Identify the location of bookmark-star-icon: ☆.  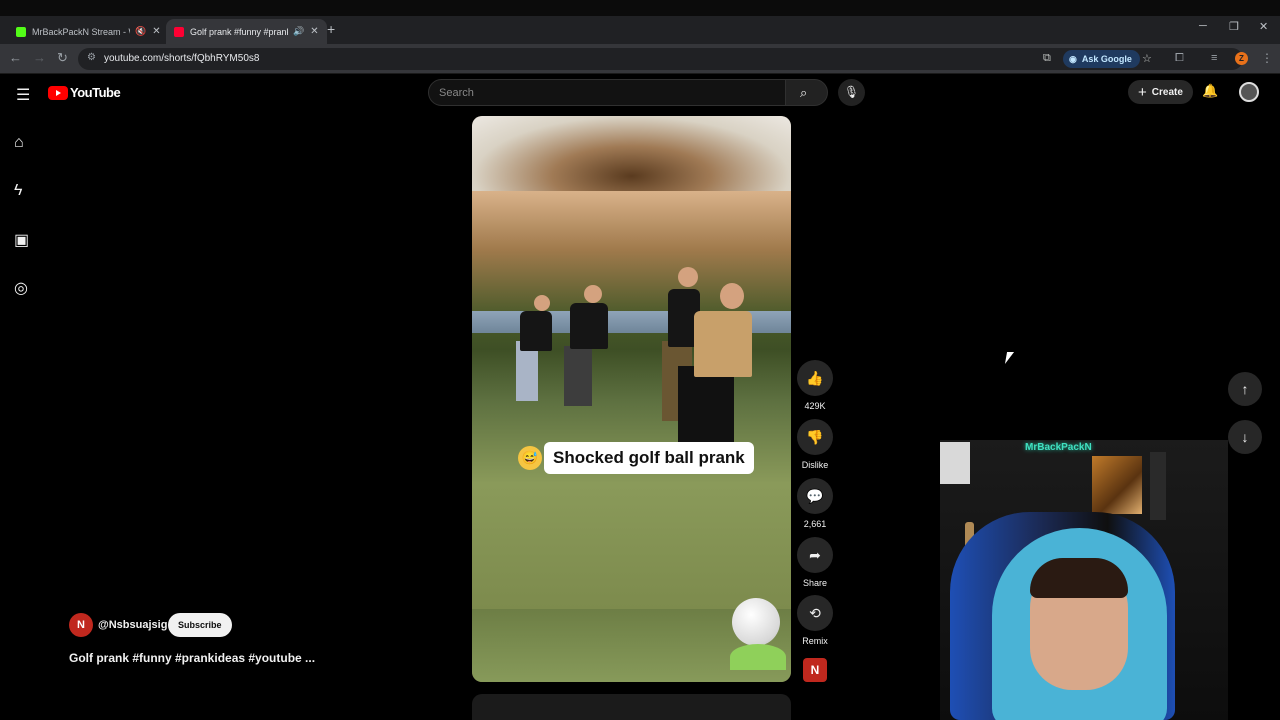
(1147, 58).